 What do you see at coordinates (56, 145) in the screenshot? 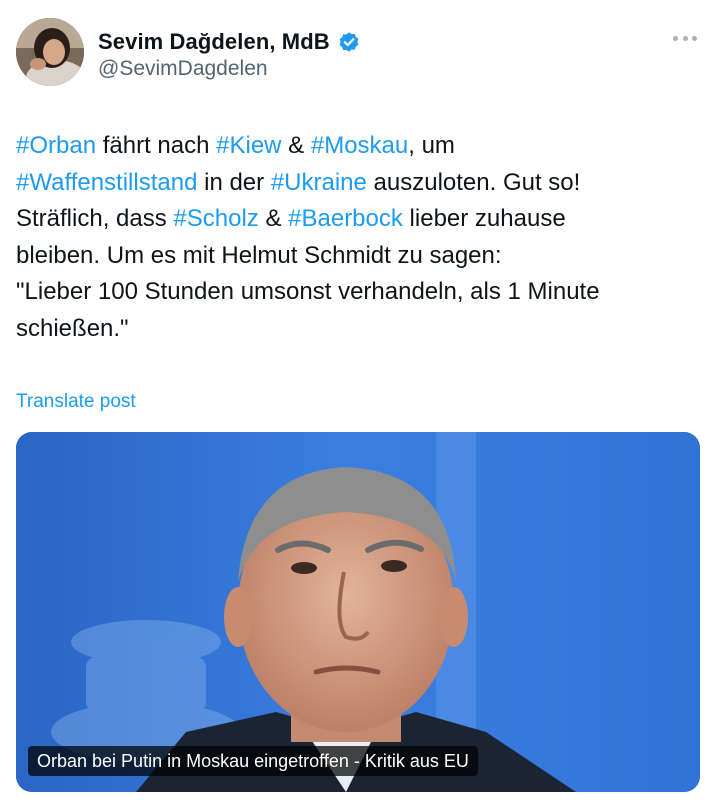
I see `hashtag-link: #Orban` at bounding box center [56, 145].